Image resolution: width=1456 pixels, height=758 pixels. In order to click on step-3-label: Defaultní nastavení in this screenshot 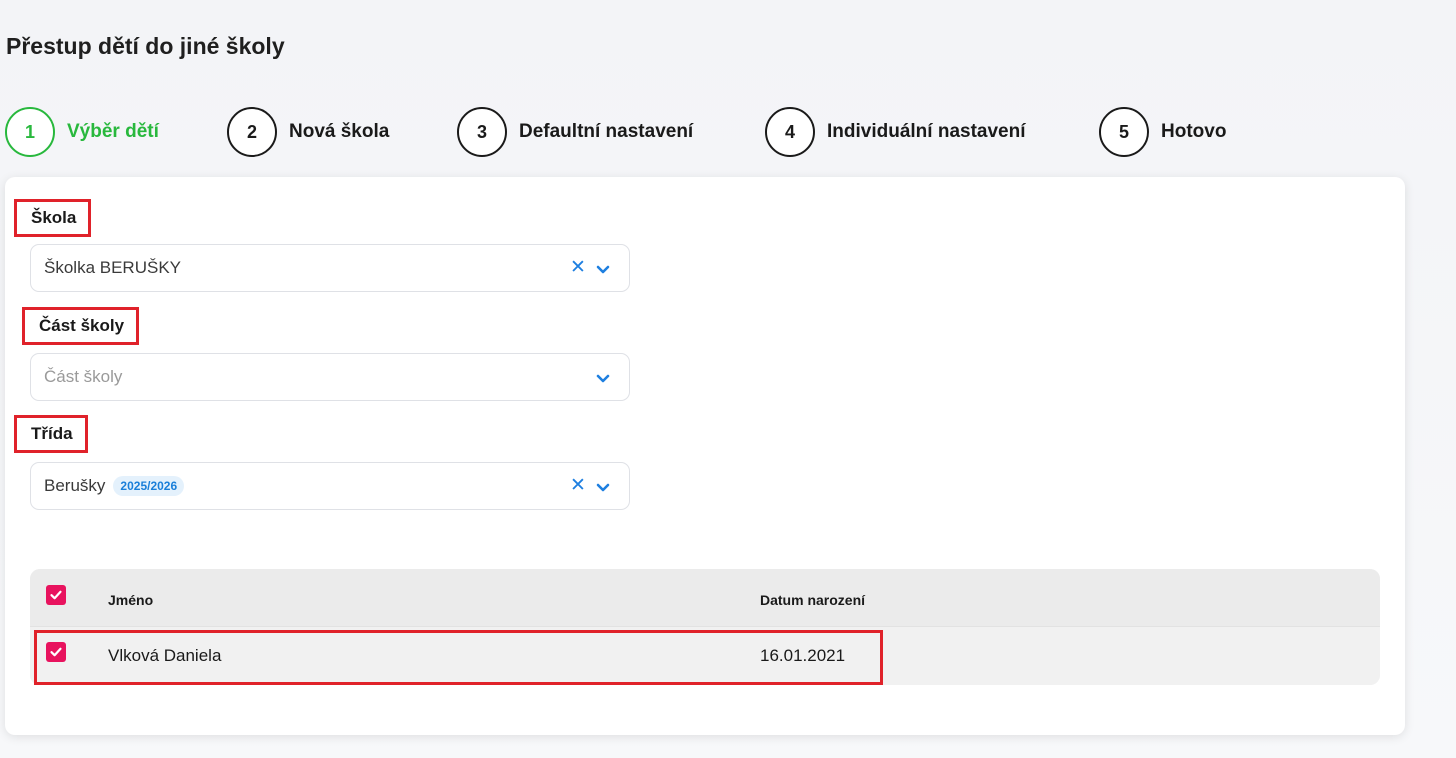, I will do `click(606, 131)`.